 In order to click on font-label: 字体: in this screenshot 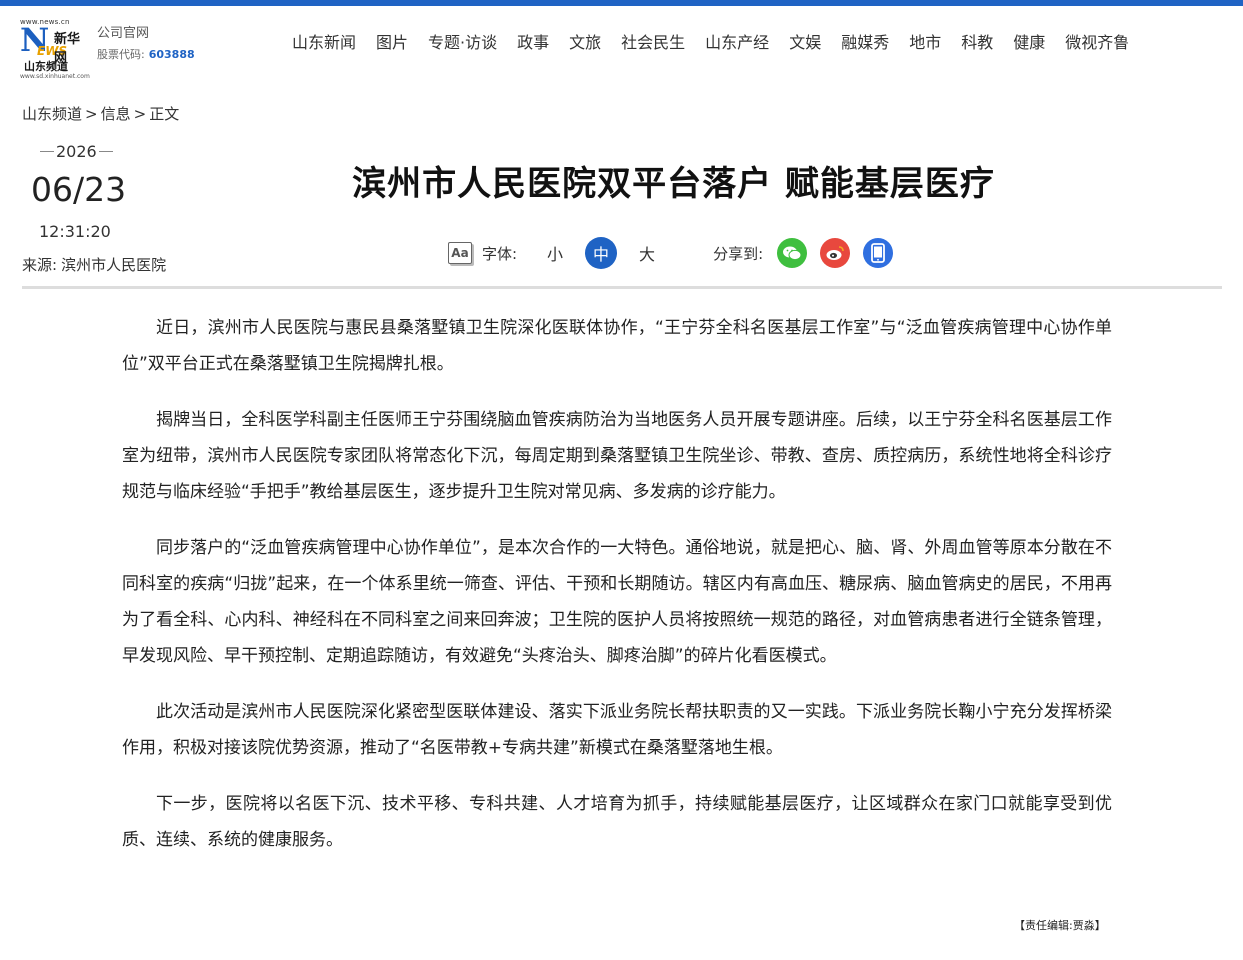, I will do `click(500, 253)`.